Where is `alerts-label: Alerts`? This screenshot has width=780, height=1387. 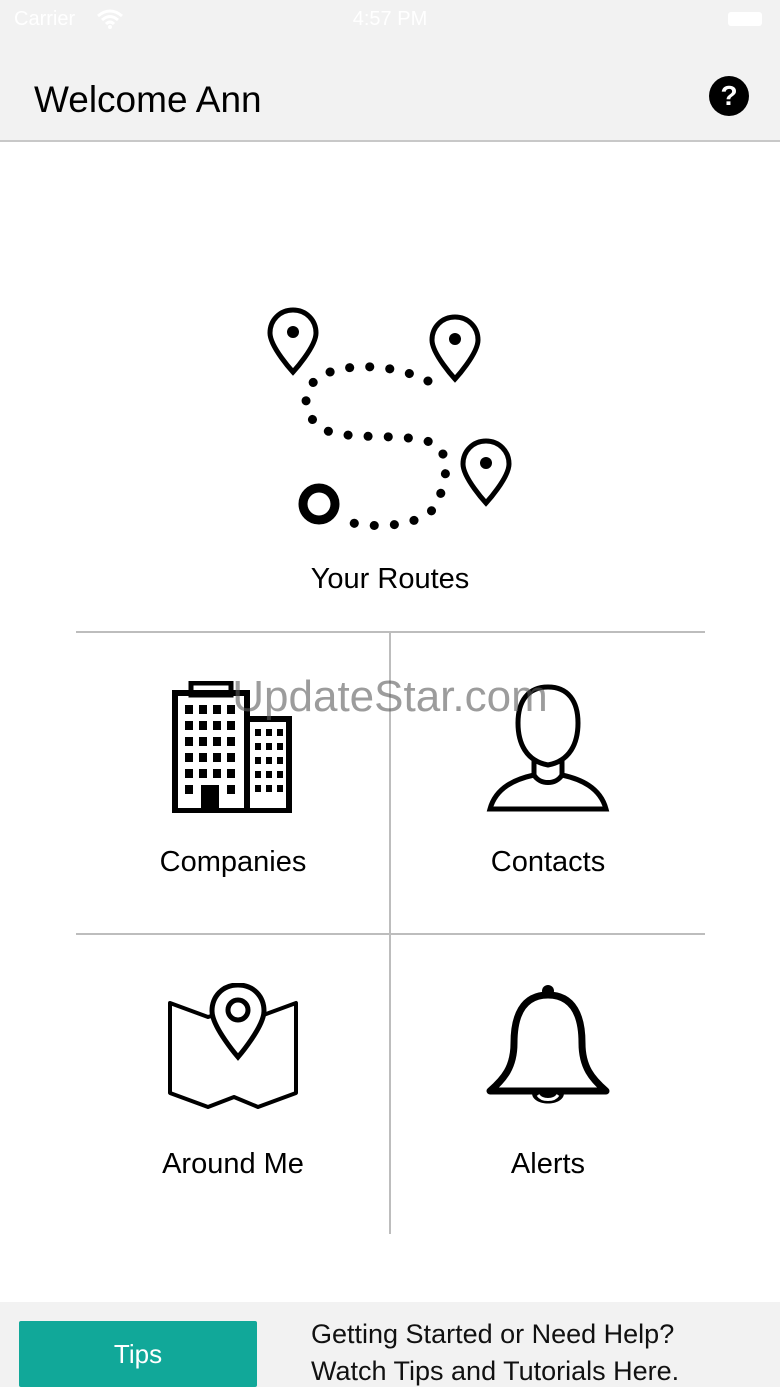
alerts-label: Alerts is located at coordinates (548, 1164).